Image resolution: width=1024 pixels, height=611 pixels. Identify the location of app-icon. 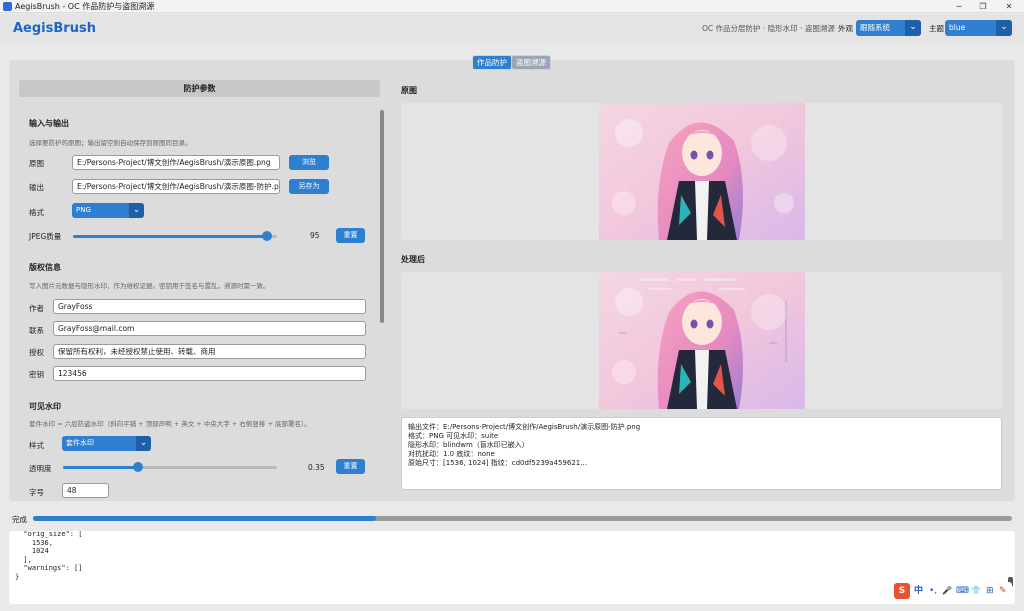
(7, 6).